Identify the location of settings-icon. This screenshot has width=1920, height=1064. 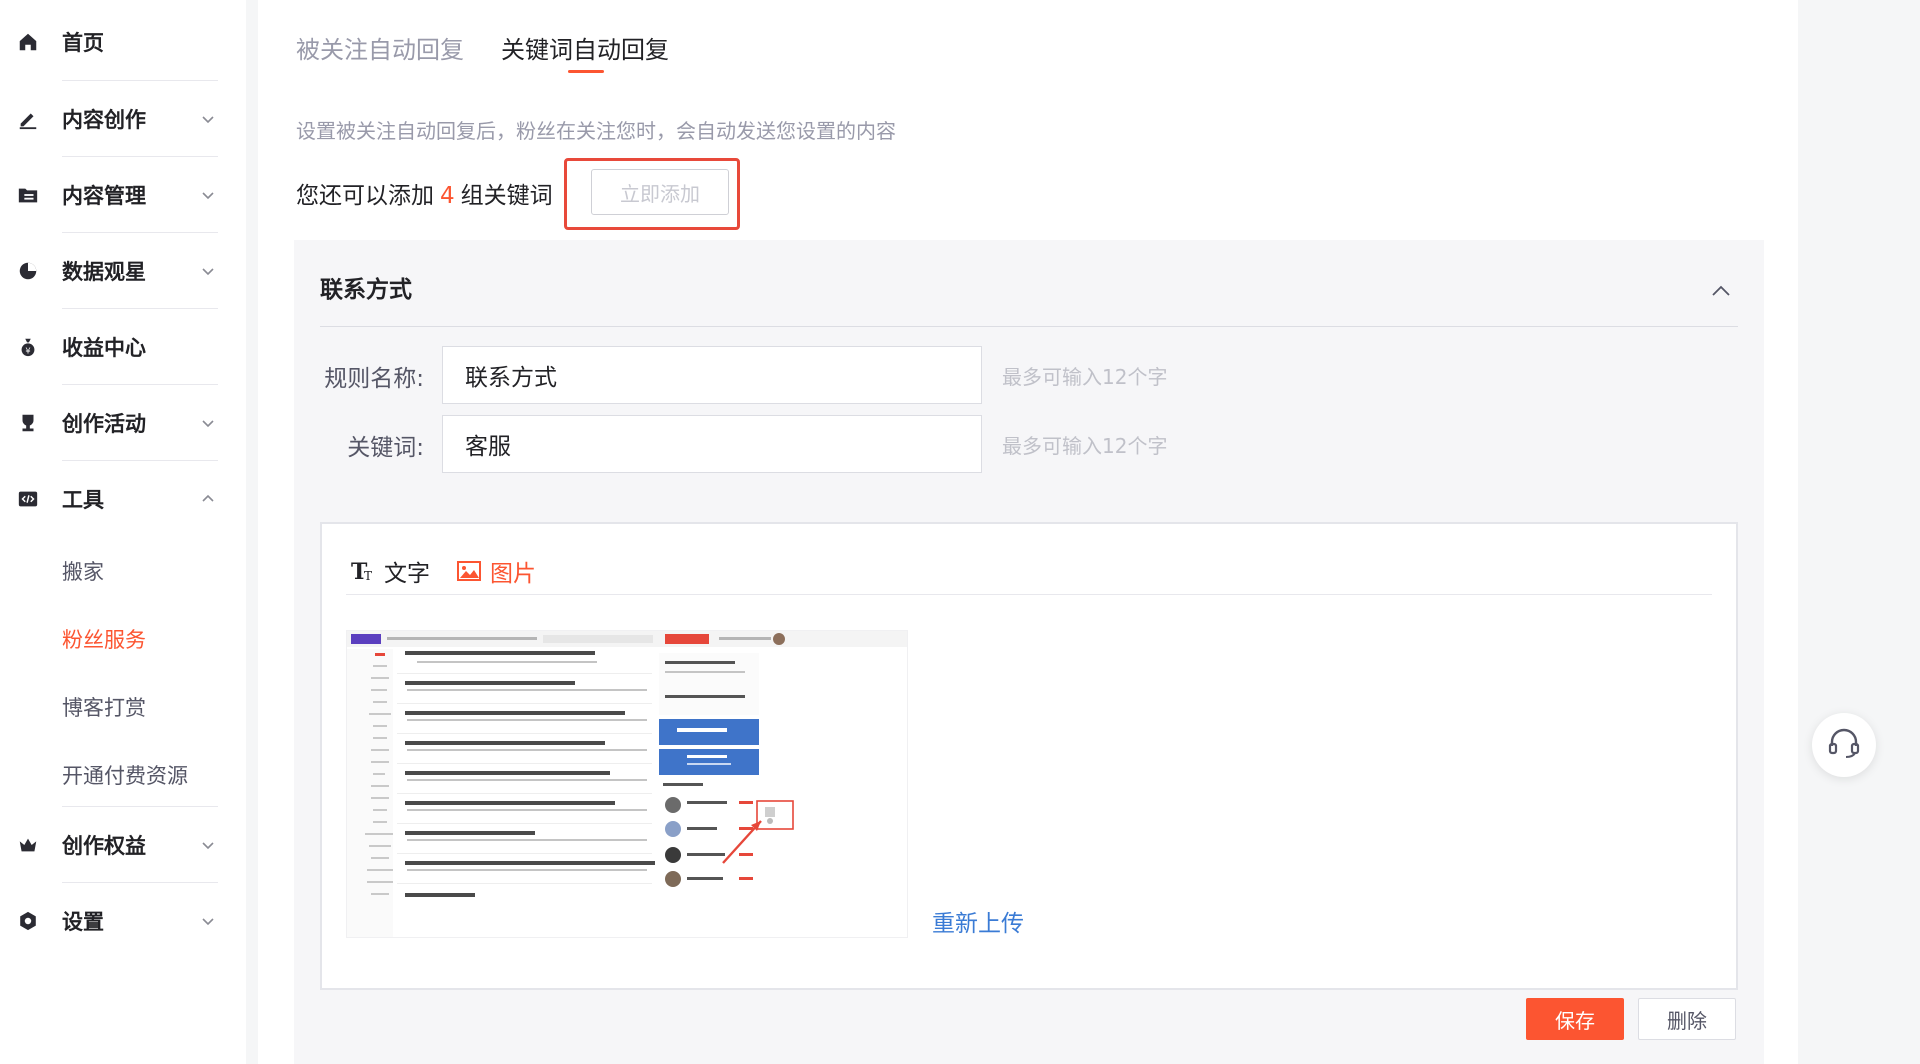
(28, 921).